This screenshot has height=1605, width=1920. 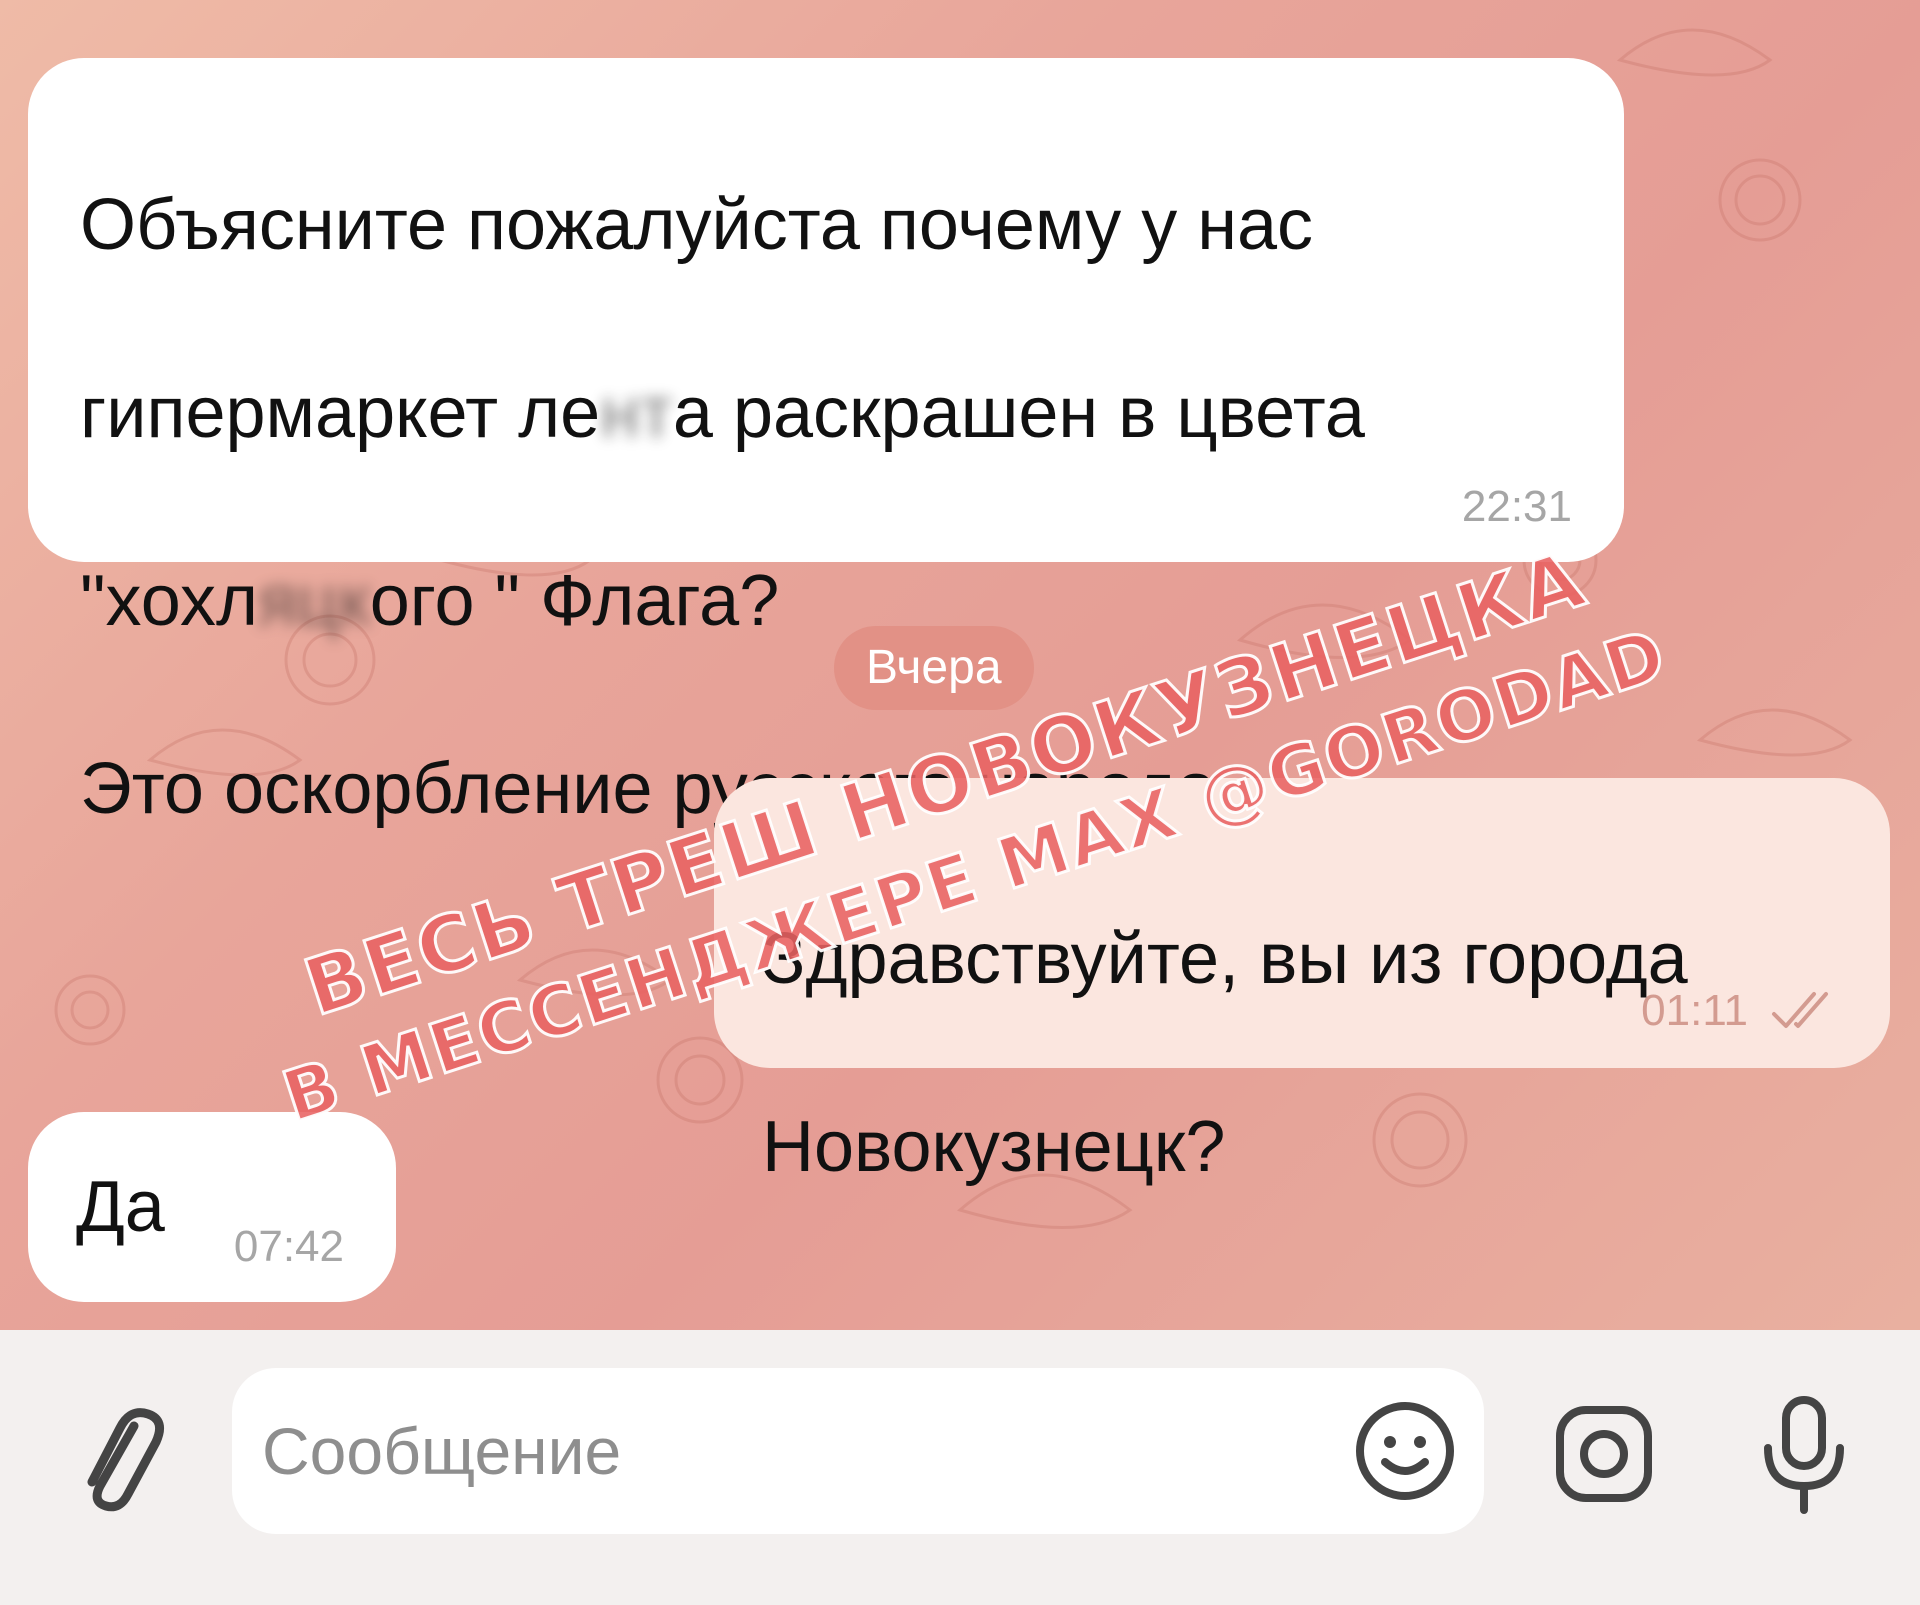 What do you see at coordinates (1804, 1455) in the screenshot?
I see `microphone-icon` at bounding box center [1804, 1455].